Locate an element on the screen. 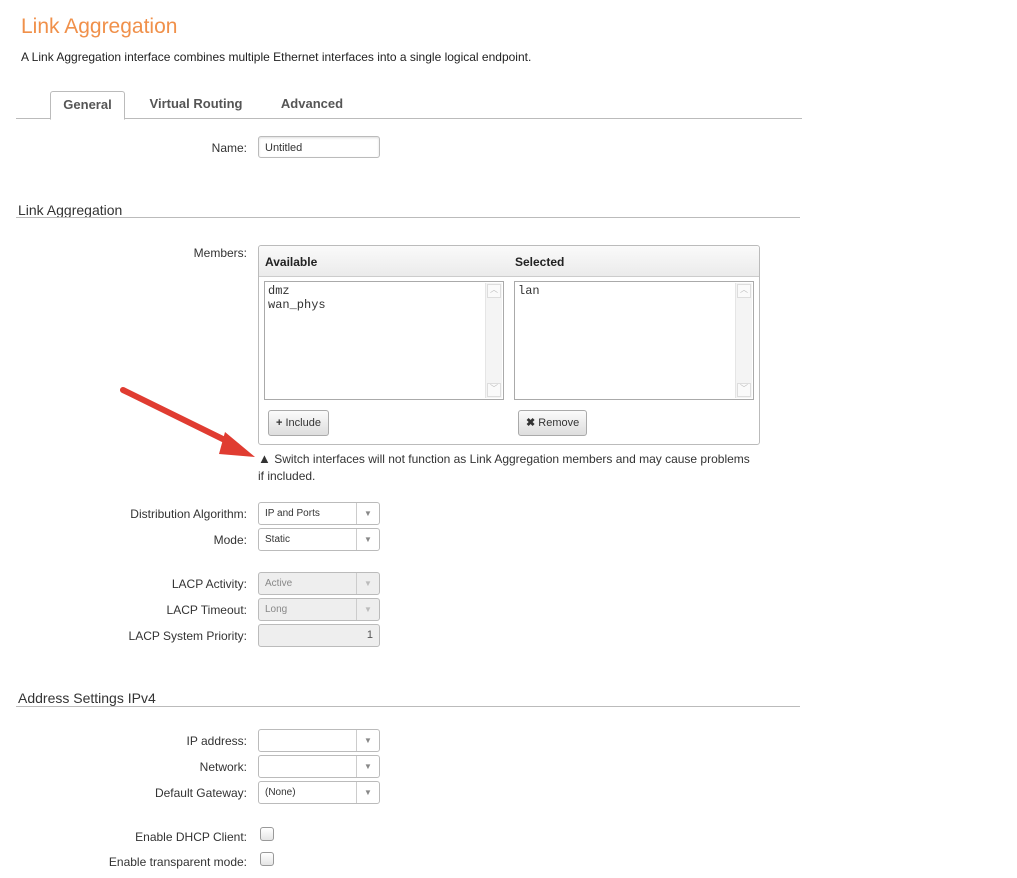  tab-divider is located at coordinates (409, 118).